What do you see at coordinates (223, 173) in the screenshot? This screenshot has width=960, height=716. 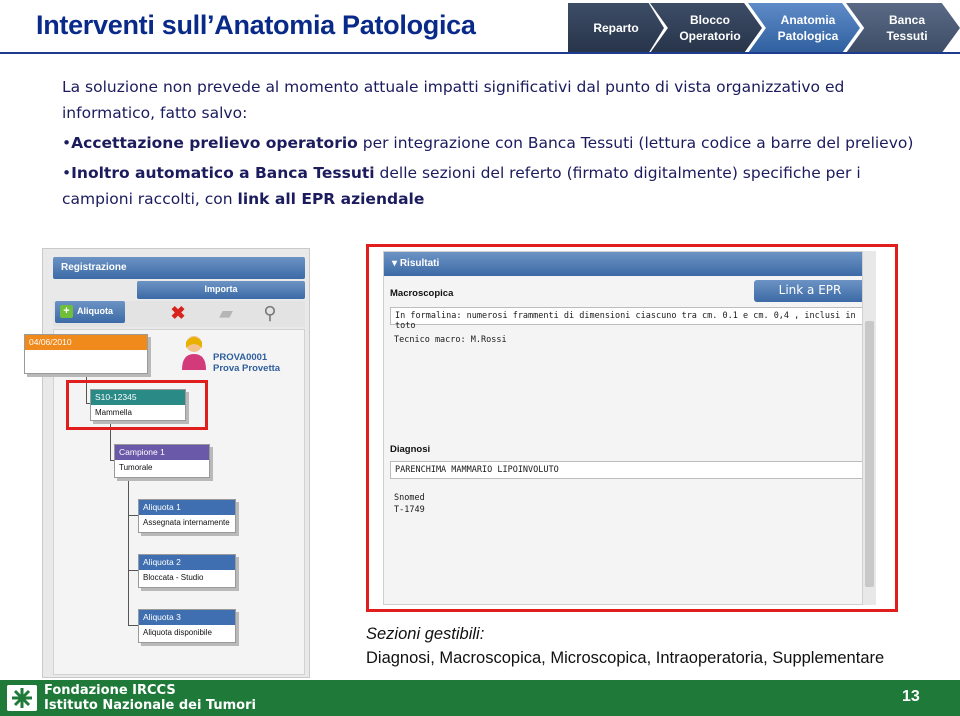 I see `bullet-2-bold: Inoltro automatico a Banca Tessuti` at bounding box center [223, 173].